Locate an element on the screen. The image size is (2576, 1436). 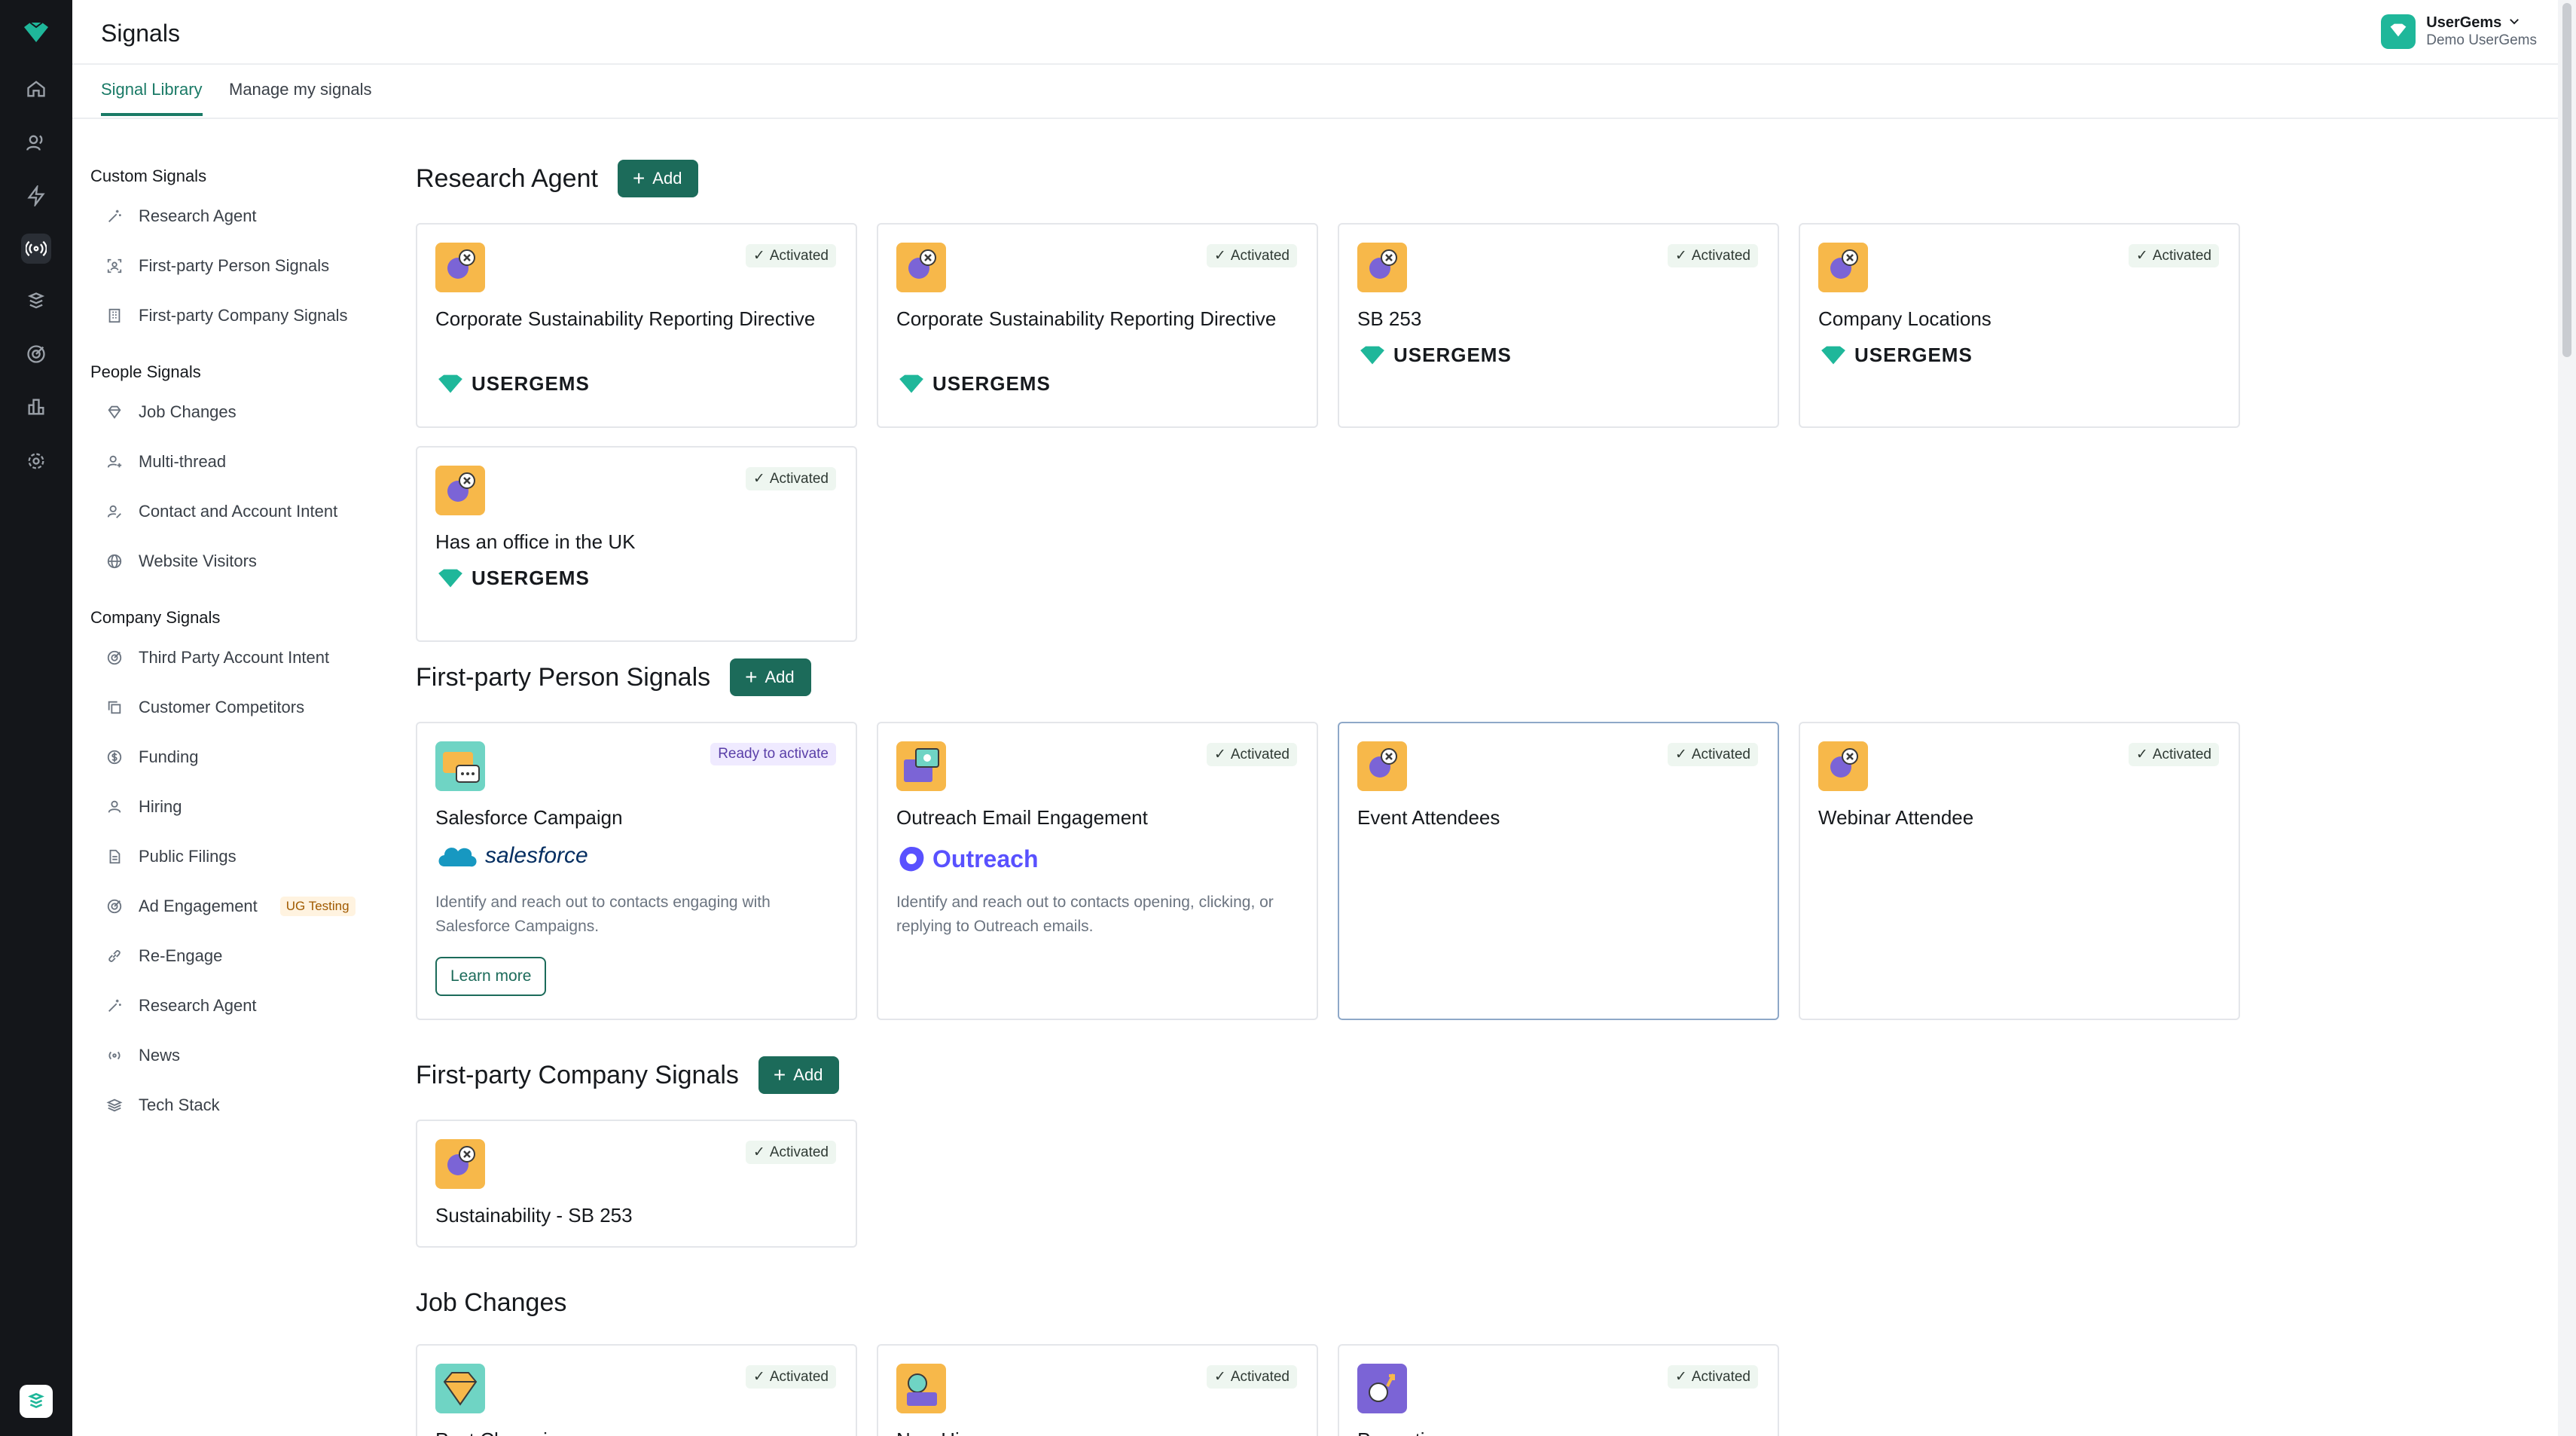
settings-icon is located at coordinates (36, 461).